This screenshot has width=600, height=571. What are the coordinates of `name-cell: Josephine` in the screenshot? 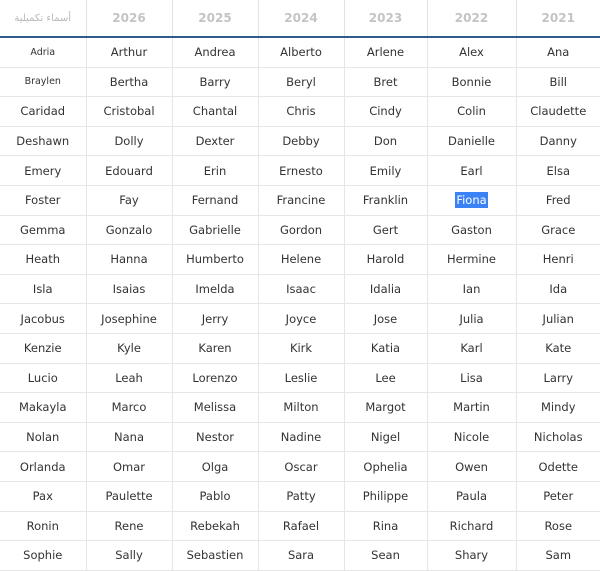 It's located at (129, 318).